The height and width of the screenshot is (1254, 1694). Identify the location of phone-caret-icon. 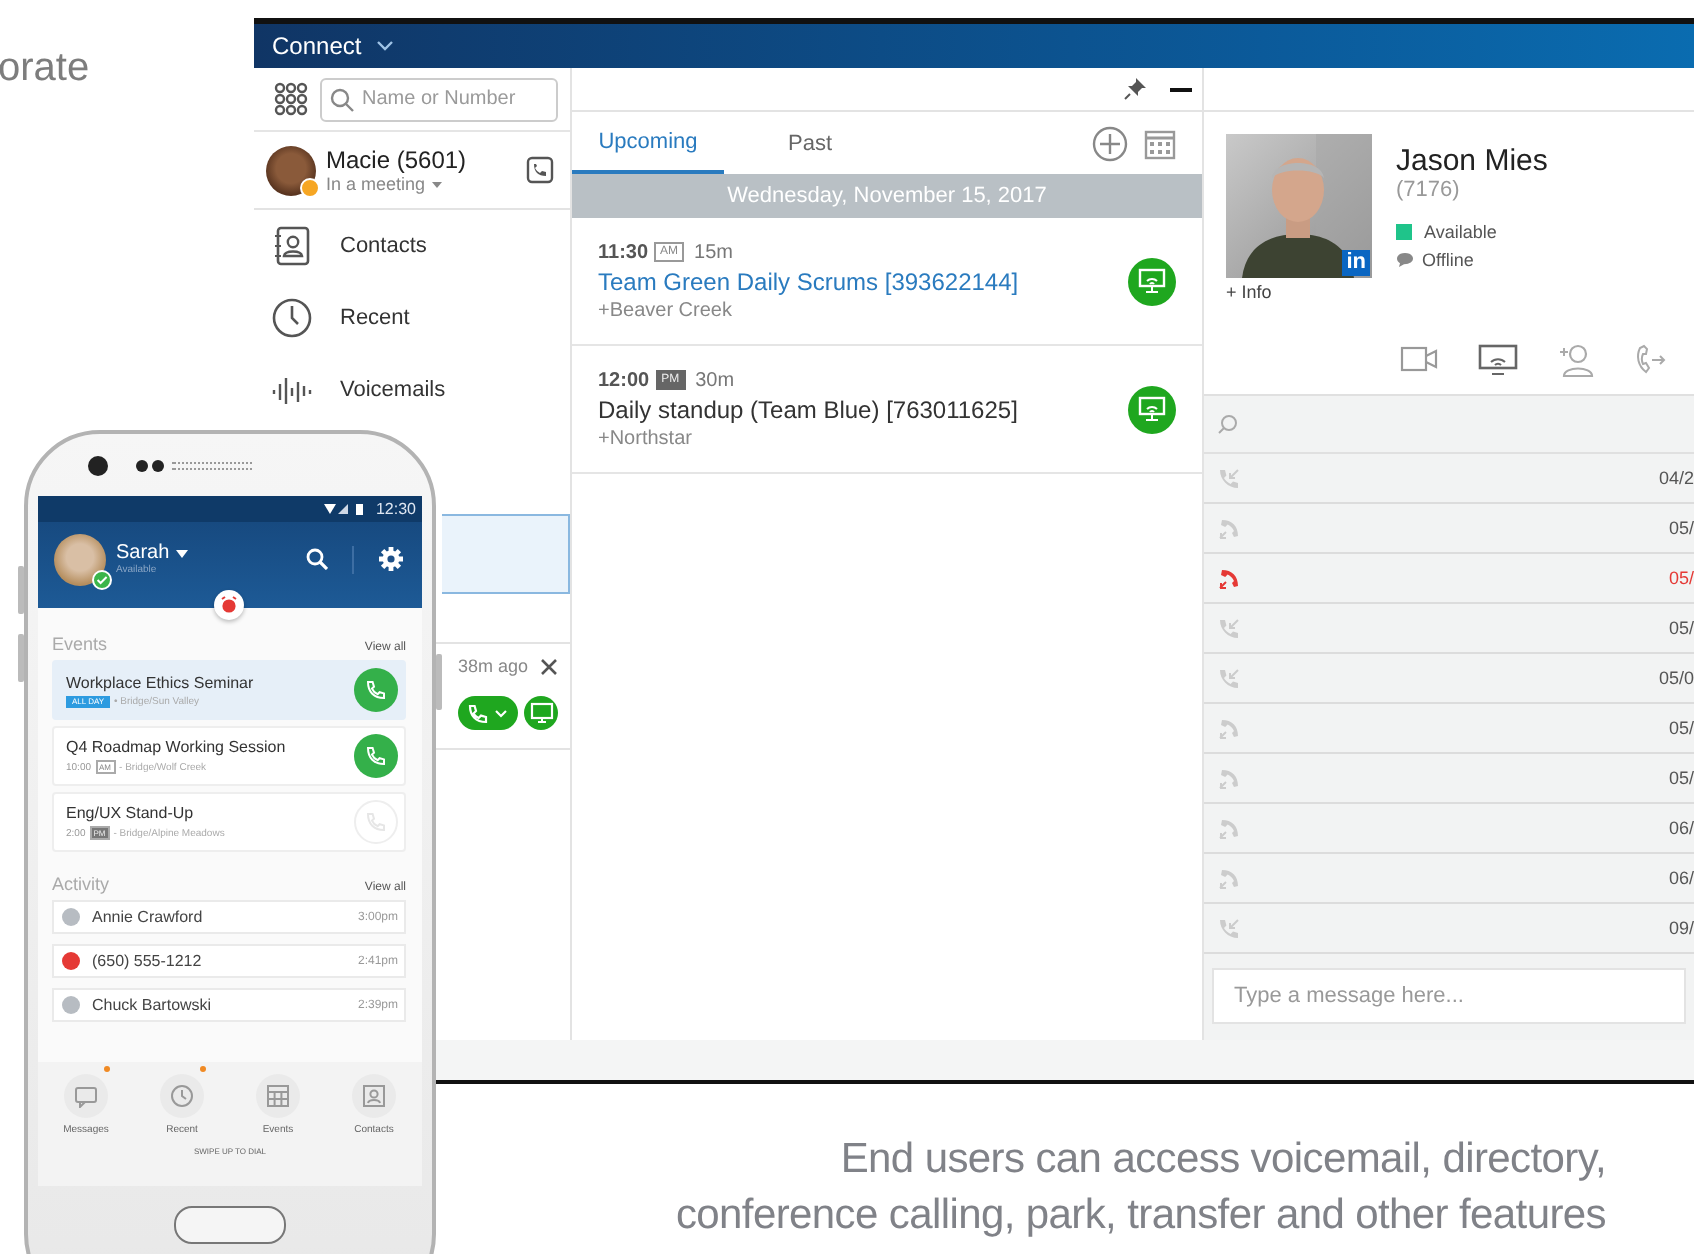
(488, 713).